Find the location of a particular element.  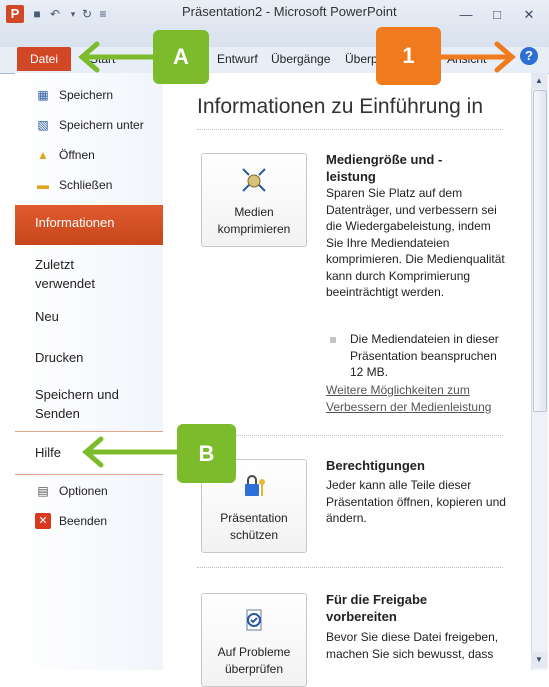

callout-b: B is located at coordinates (206, 453).